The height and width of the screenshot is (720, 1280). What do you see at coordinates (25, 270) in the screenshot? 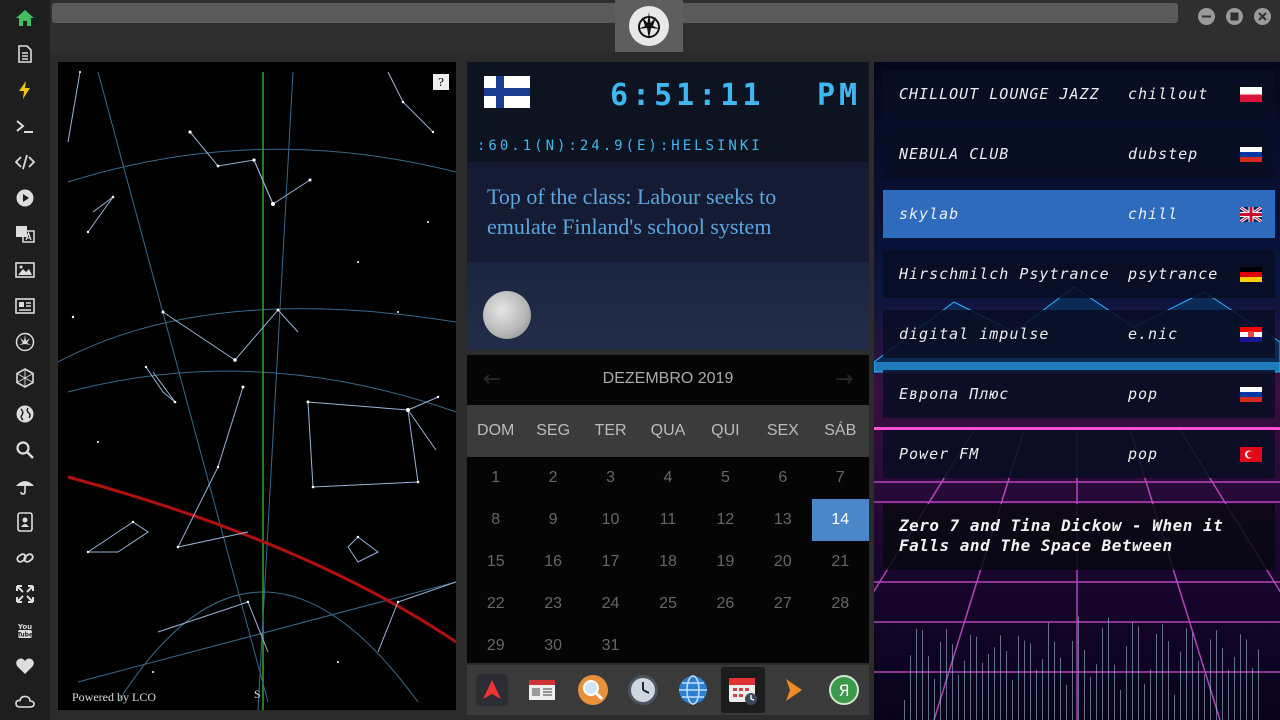
I see `sidebar-item-image` at bounding box center [25, 270].